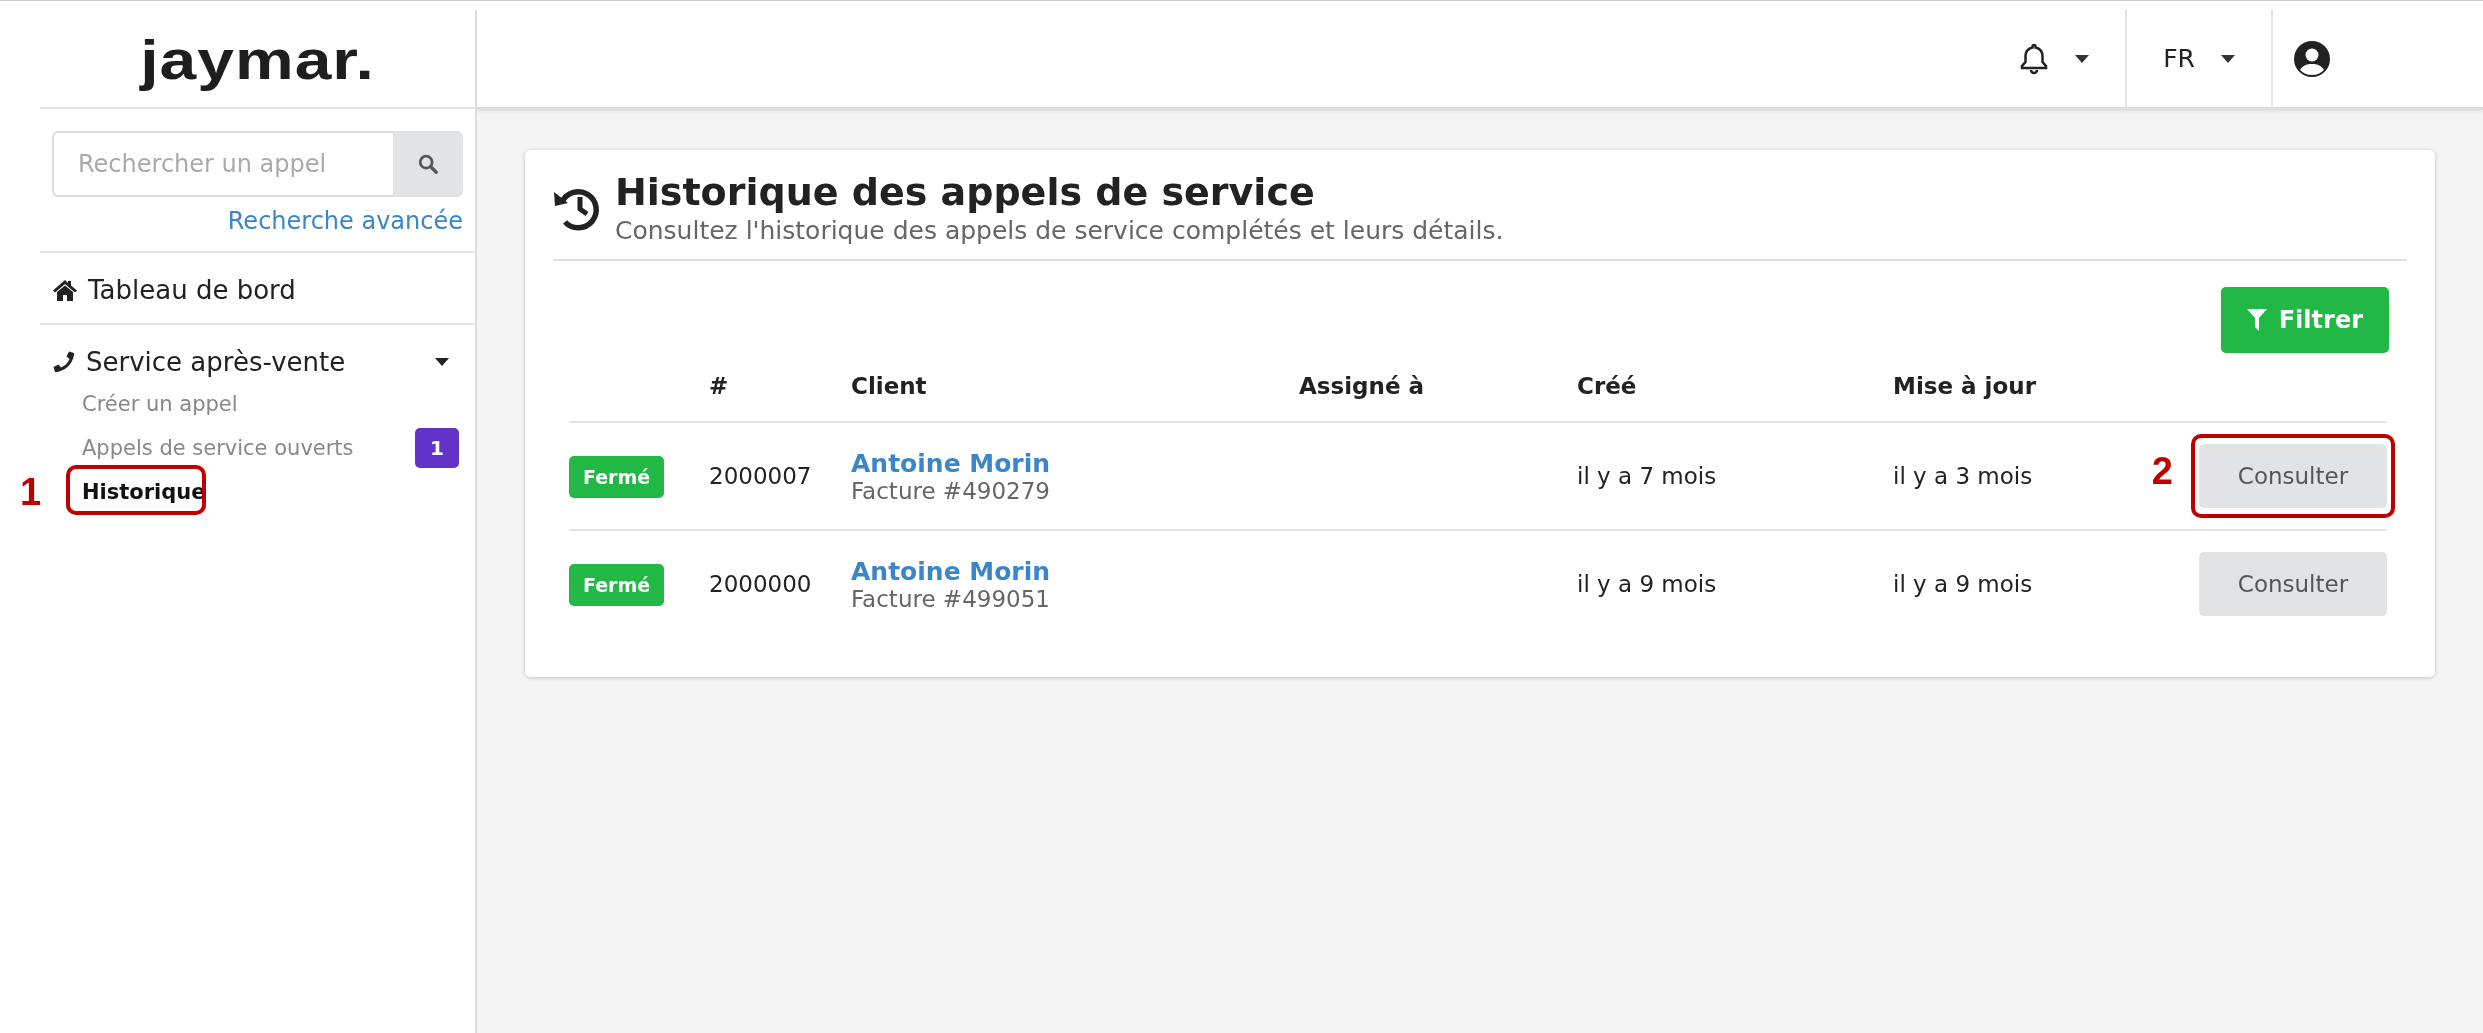 Image resolution: width=2483 pixels, height=1033 pixels. I want to click on advanced-search-link: Recherche avancée, so click(345, 221).